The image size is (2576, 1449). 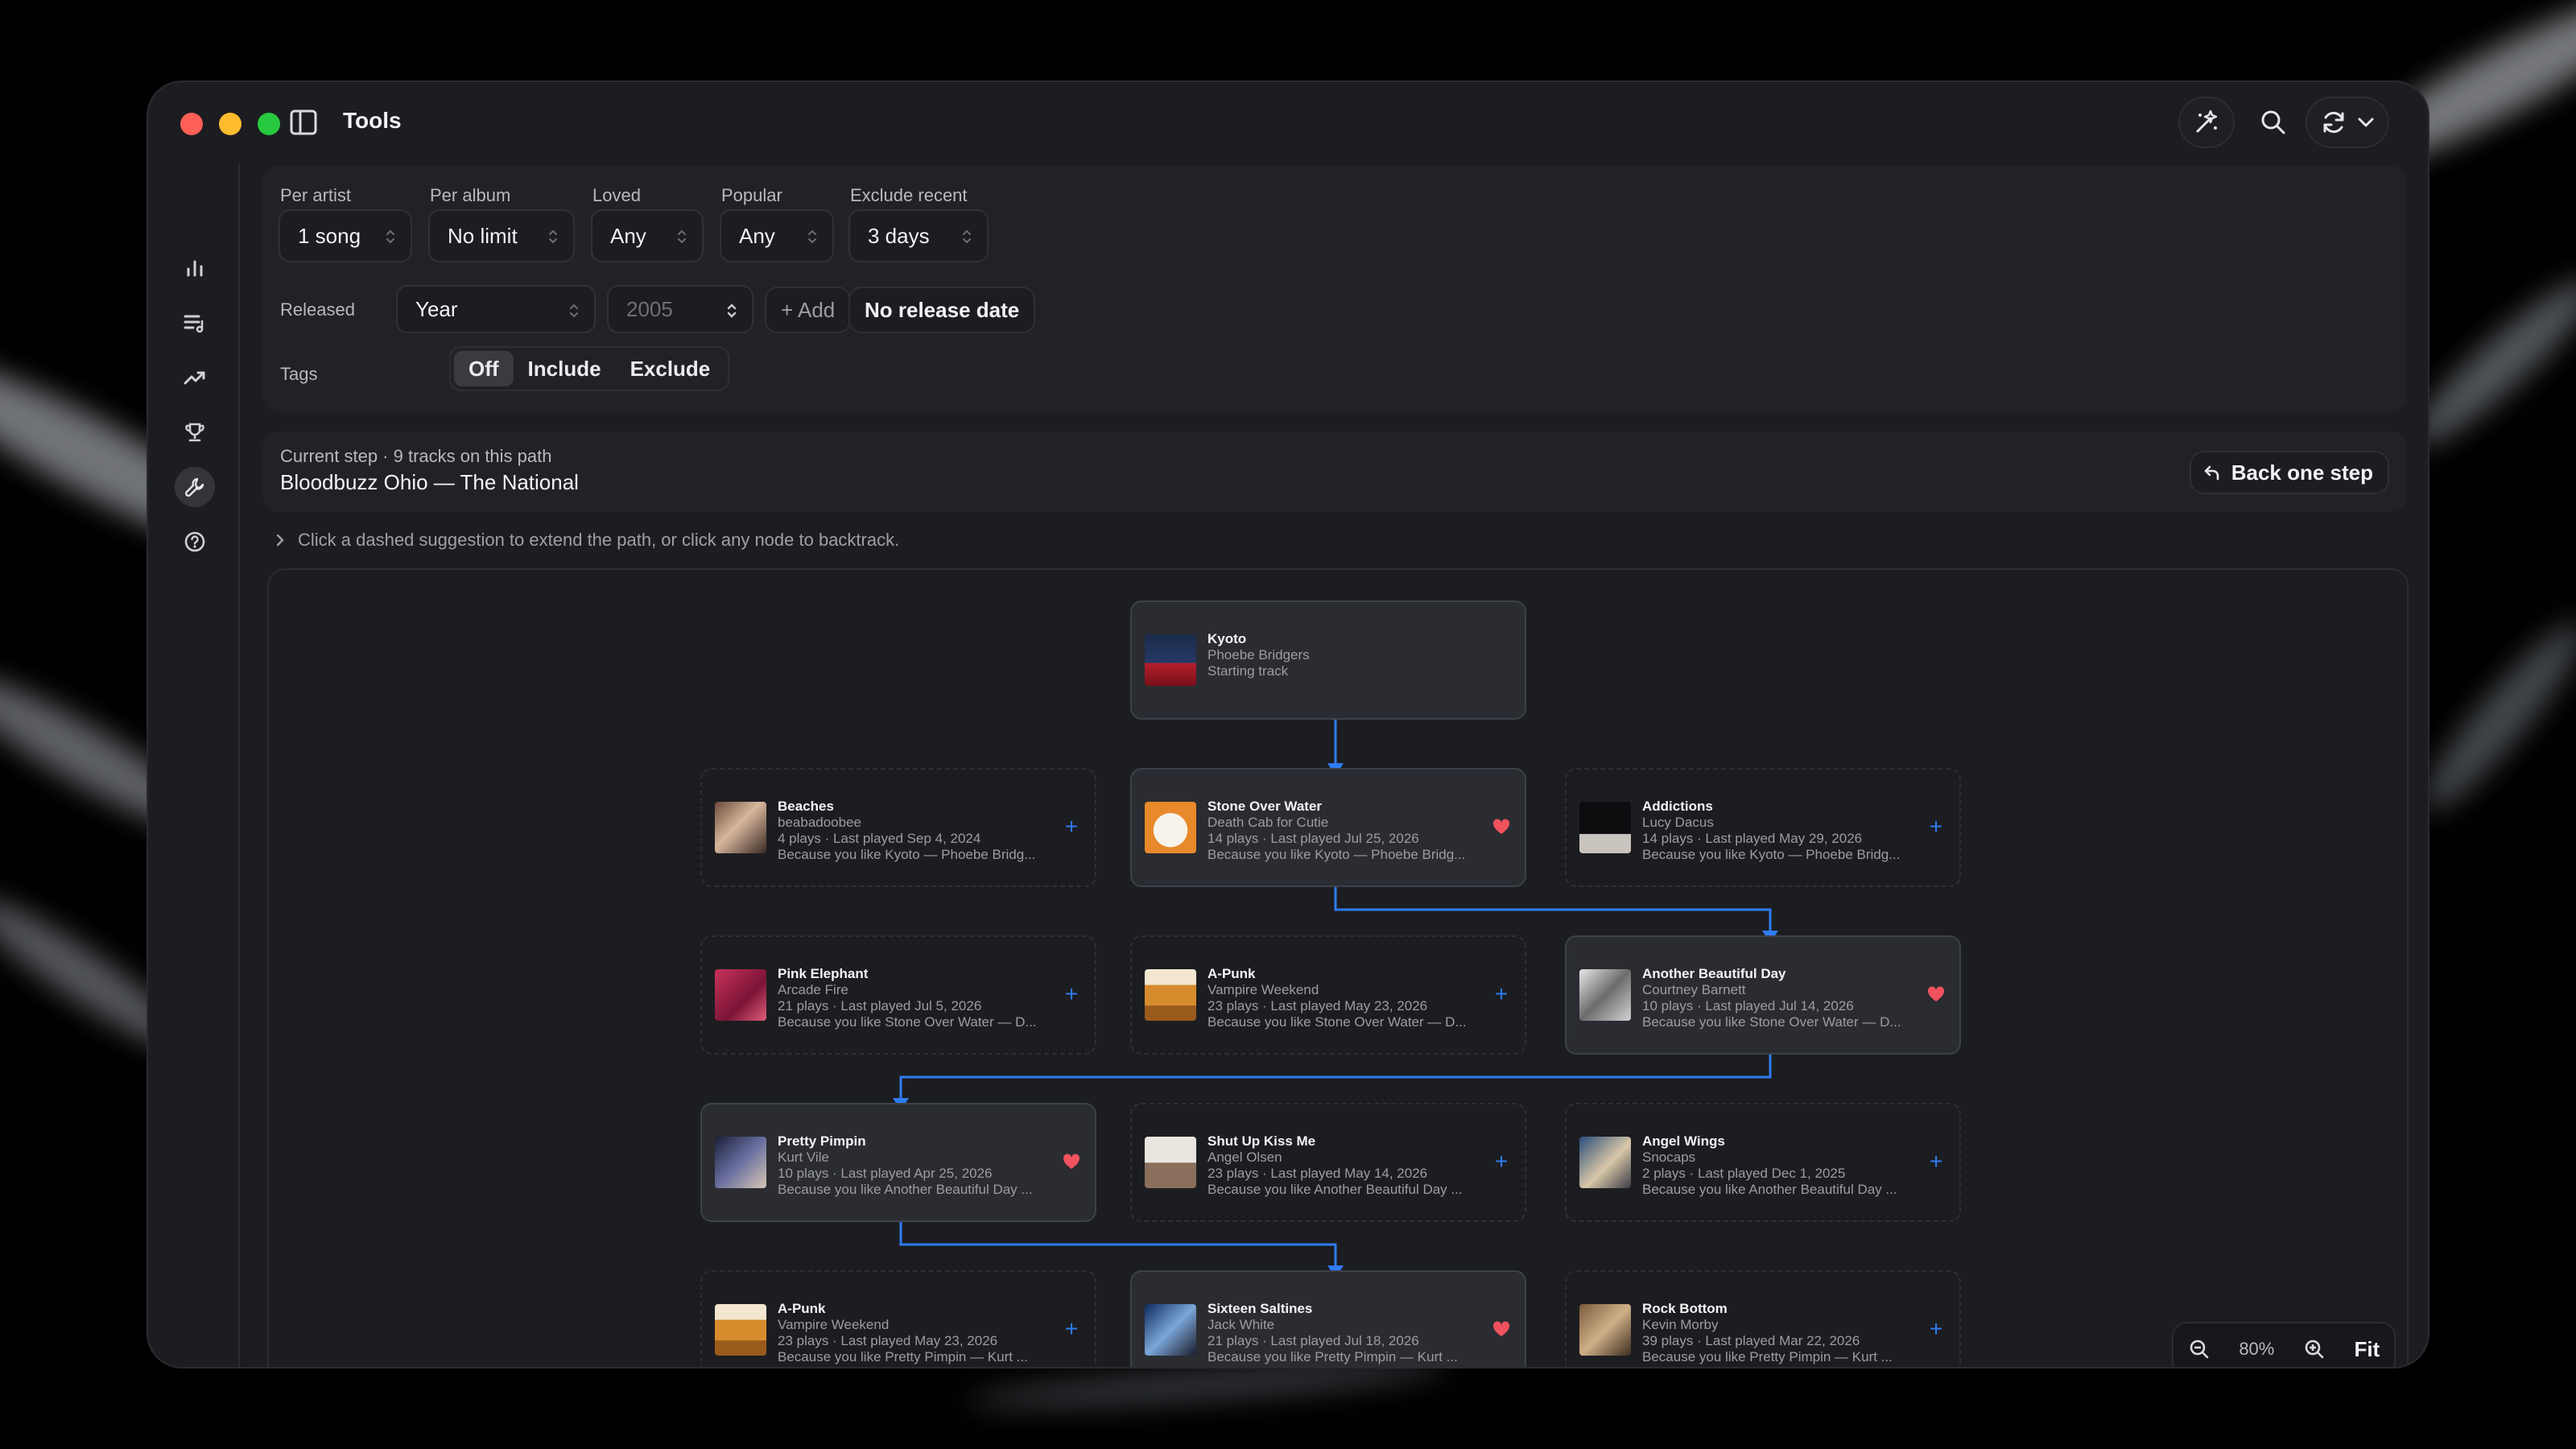 What do you see at coordinates (269, 124) in the screenshot?
I see `zoom-window-button` at bounding box center [269, 124].